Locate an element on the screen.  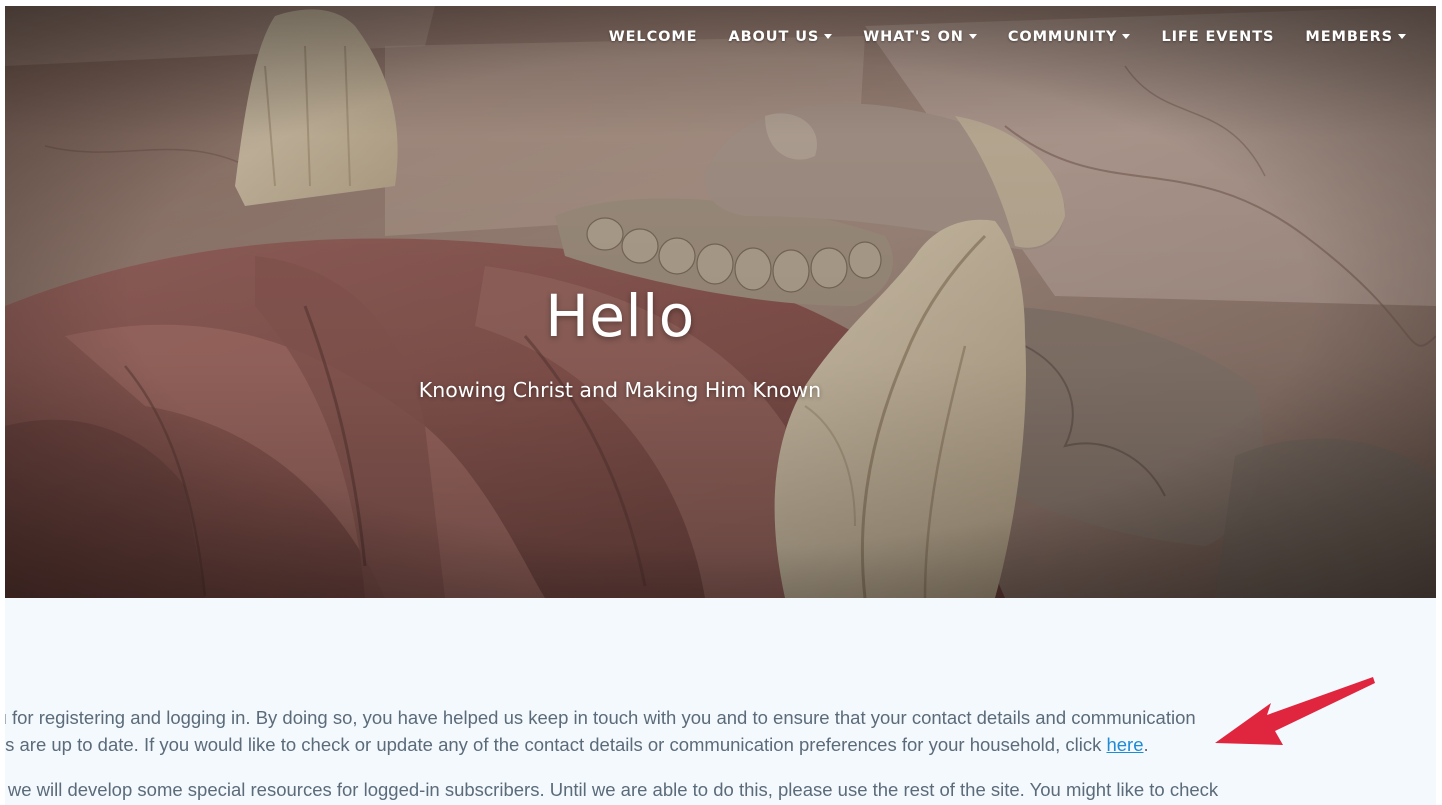
hero-subtitle: Knowing Christ and Making Him Known is located at coordinates (620, 390).